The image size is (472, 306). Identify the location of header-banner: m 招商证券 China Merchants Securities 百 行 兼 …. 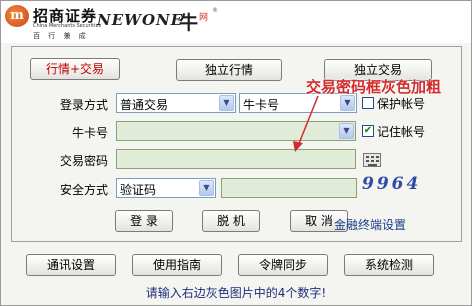
(236, 22).